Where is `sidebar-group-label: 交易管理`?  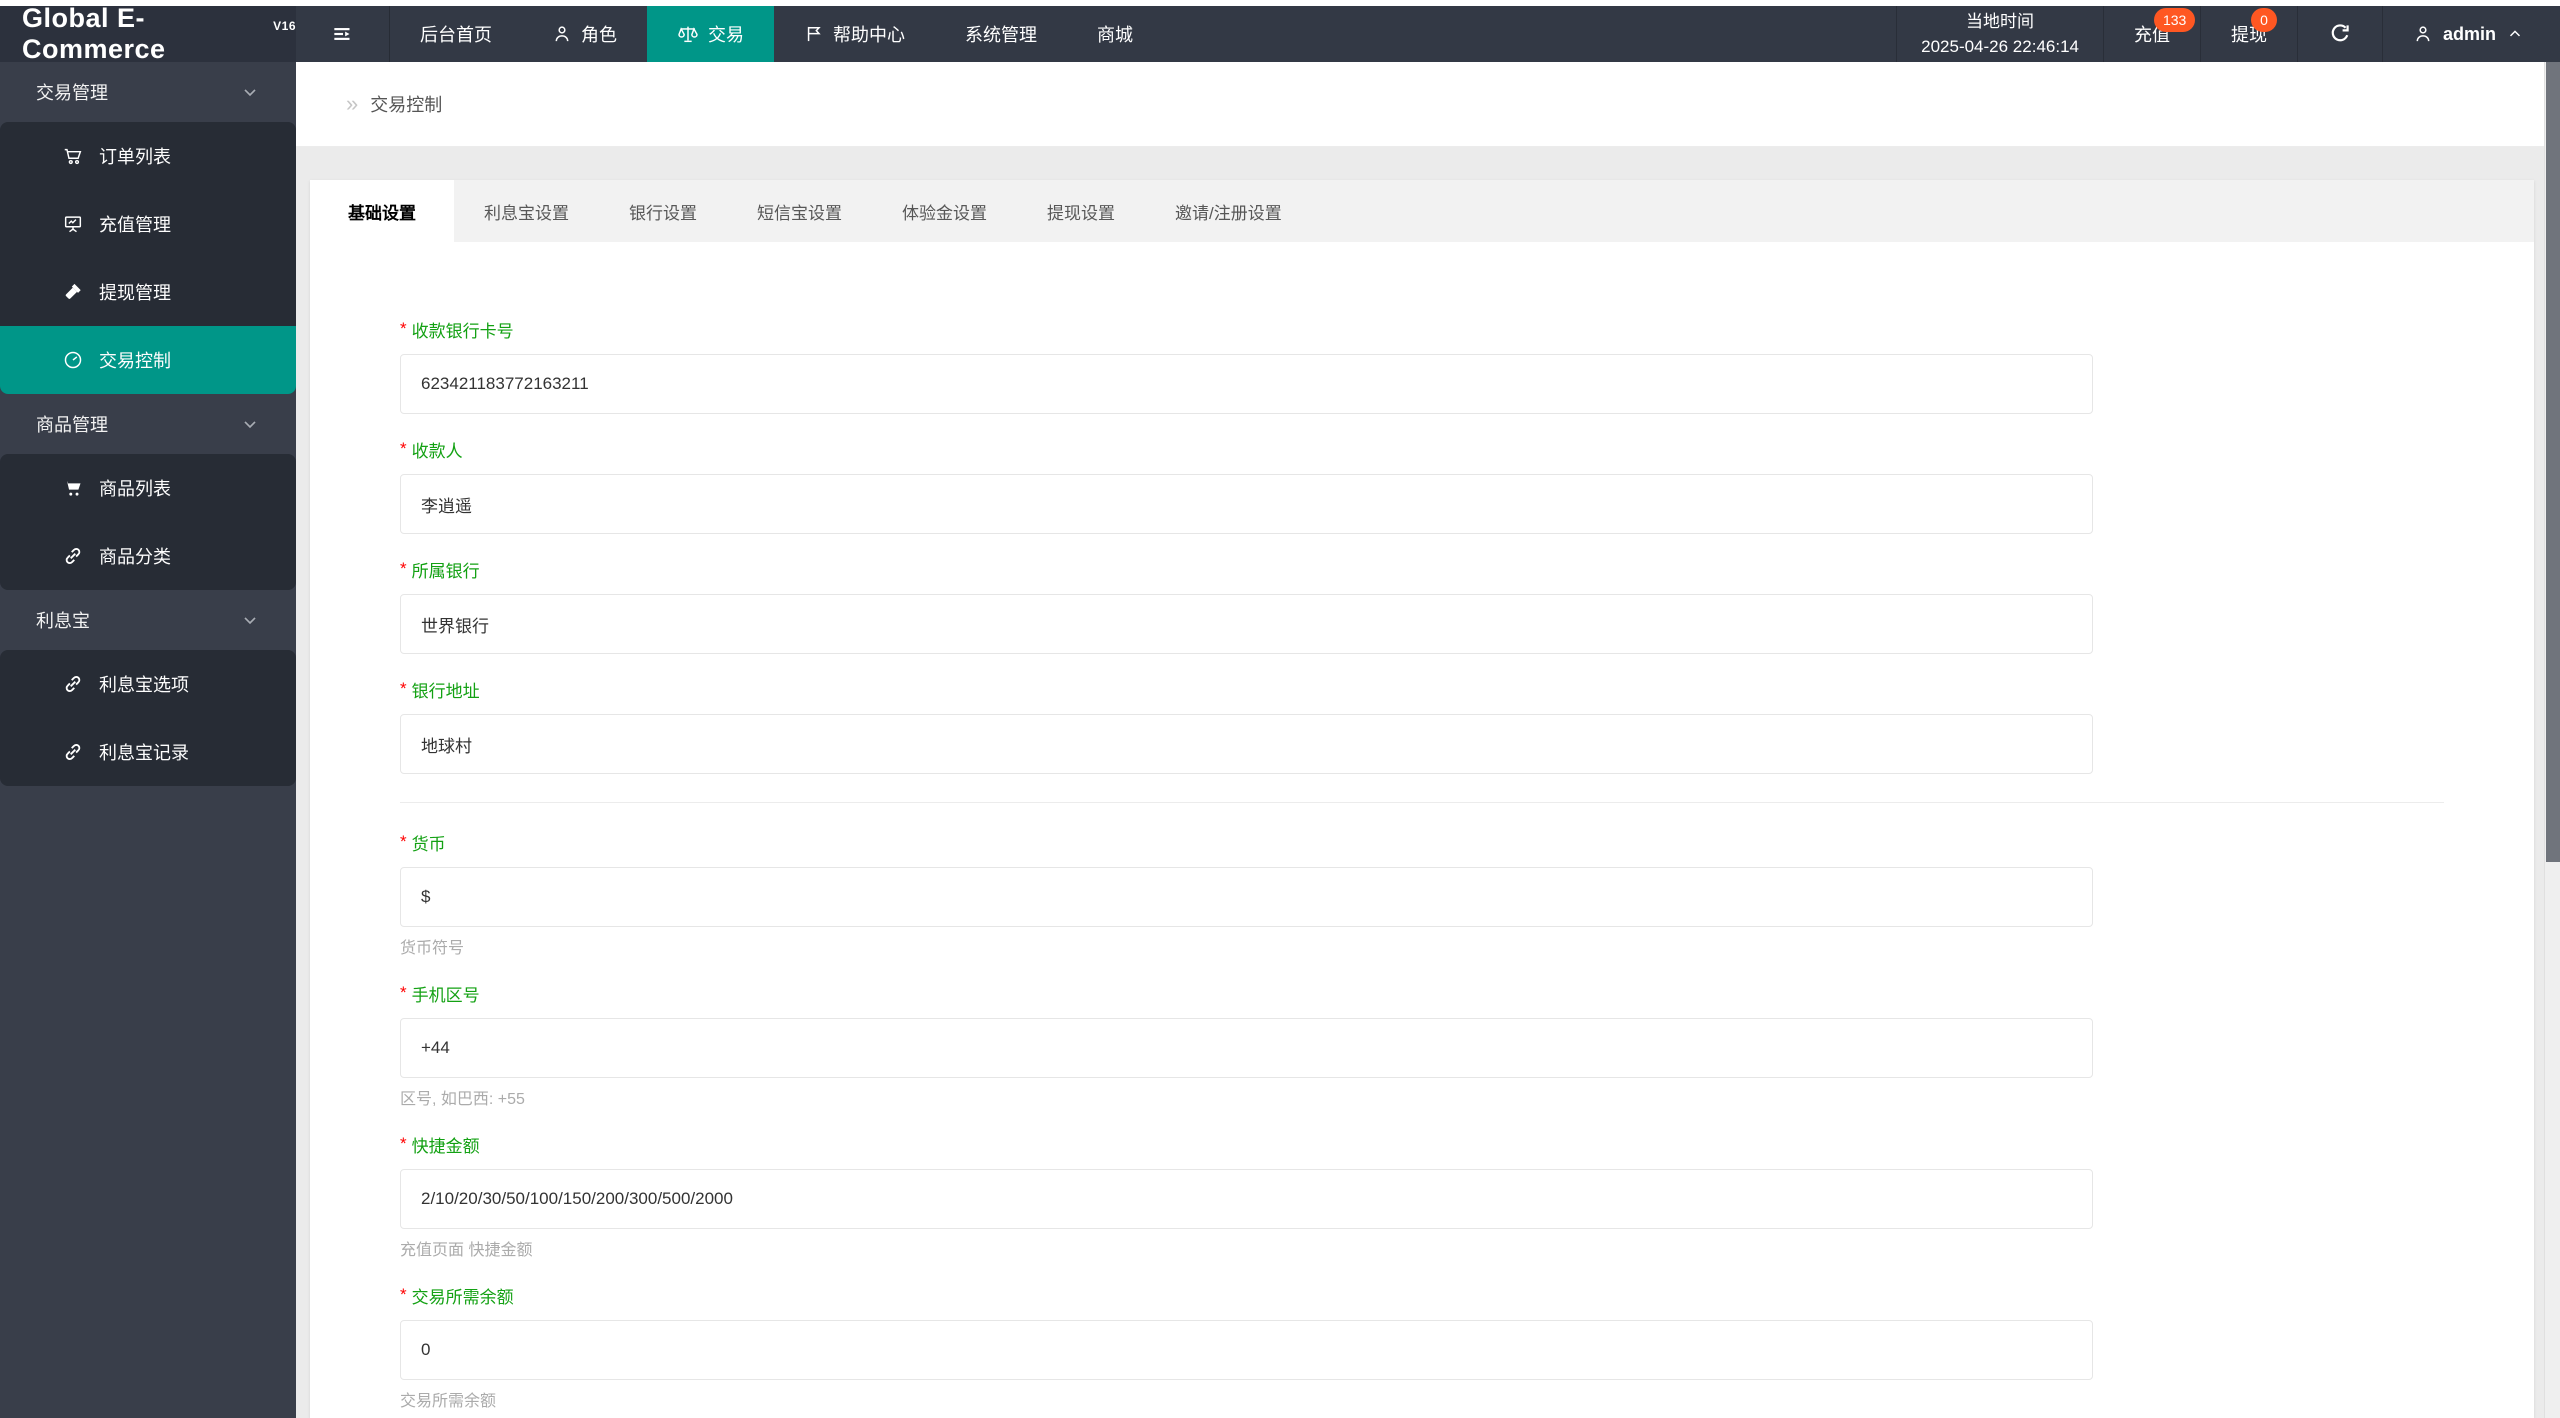 sidebar-group-label: 交易管理 is located at coordinates (72, 93).